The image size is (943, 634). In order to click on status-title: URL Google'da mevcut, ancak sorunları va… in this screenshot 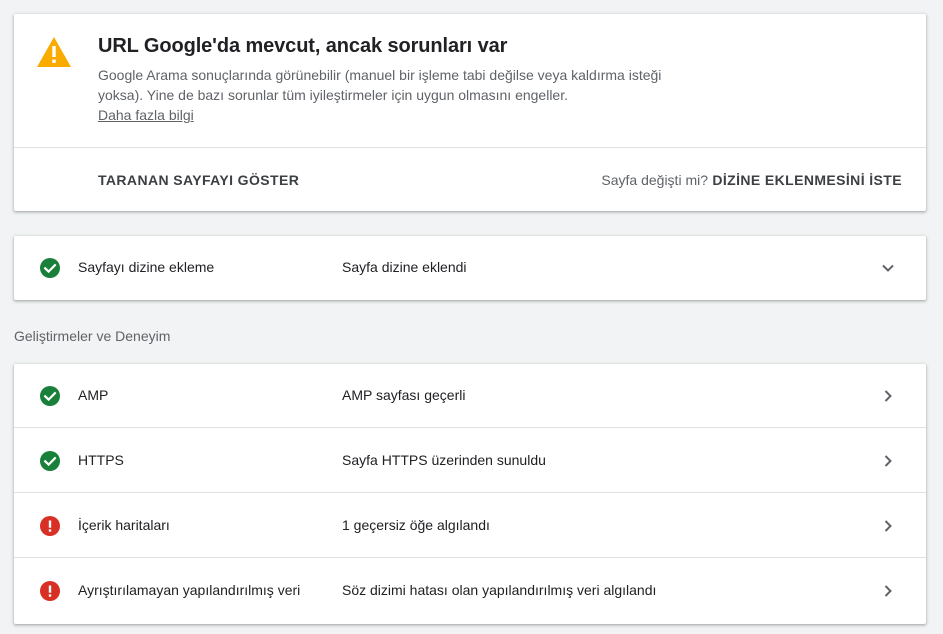, I will do `click(303, 46)`.